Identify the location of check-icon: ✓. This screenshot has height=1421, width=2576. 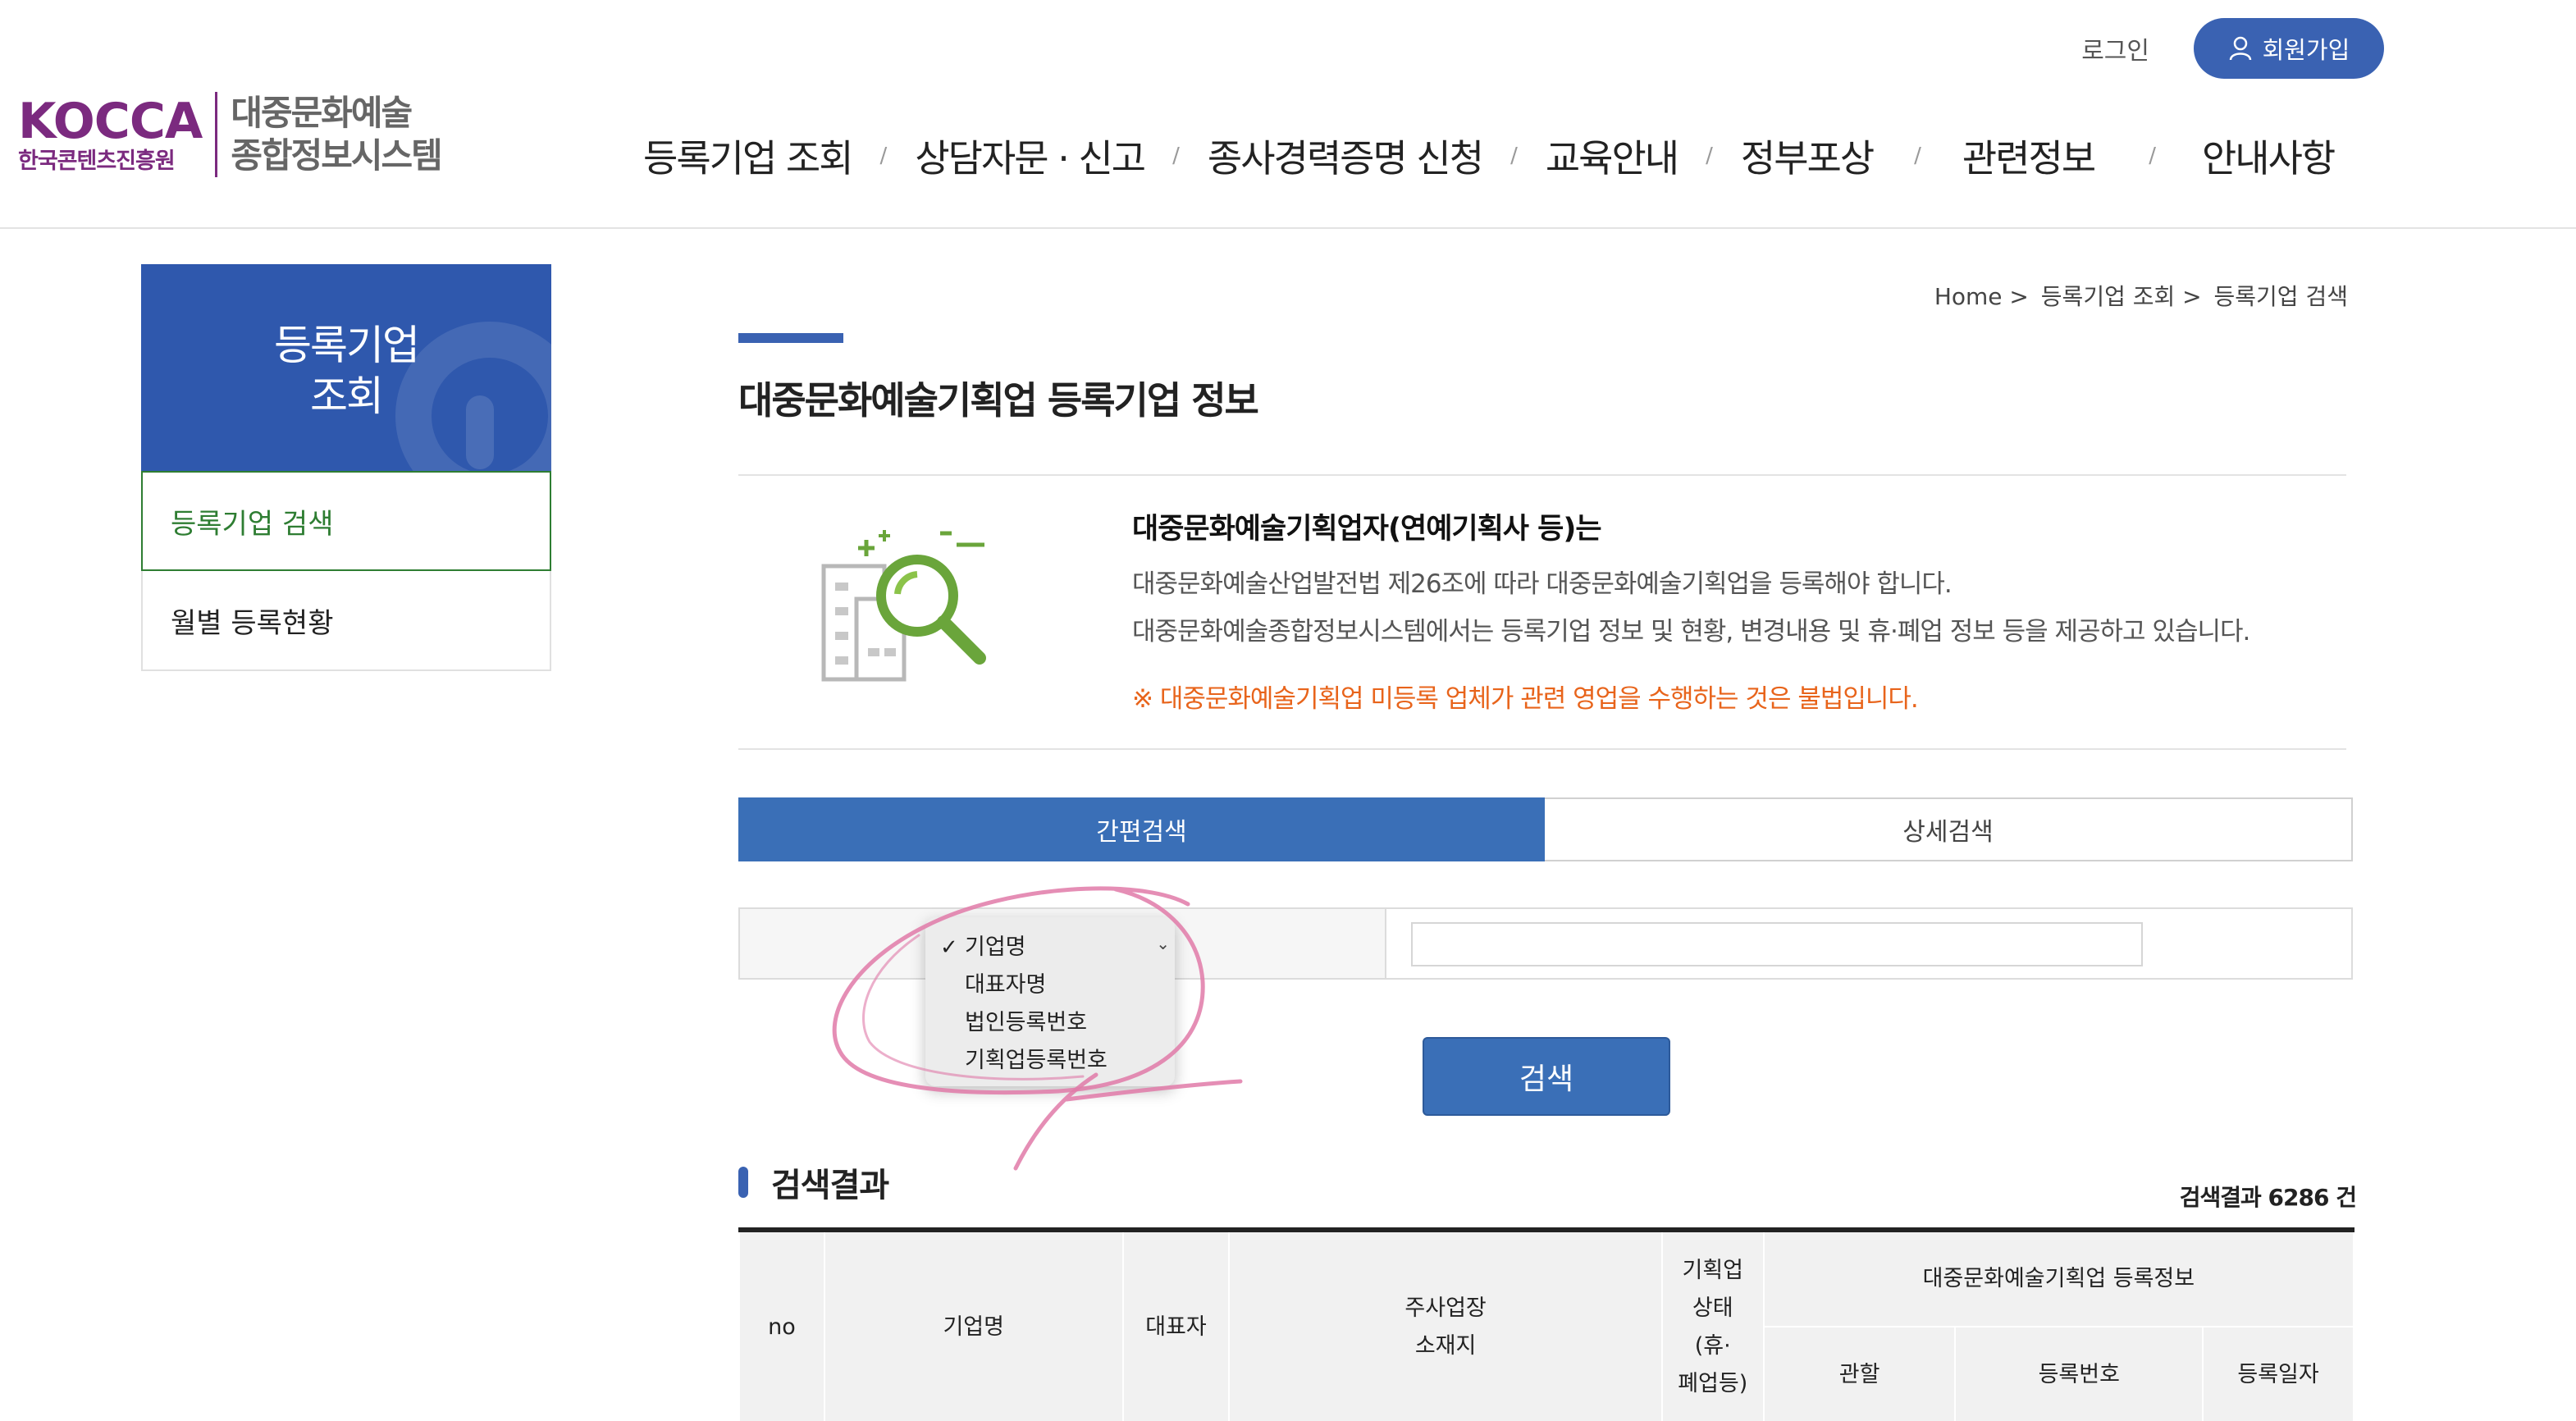
(949, 947).